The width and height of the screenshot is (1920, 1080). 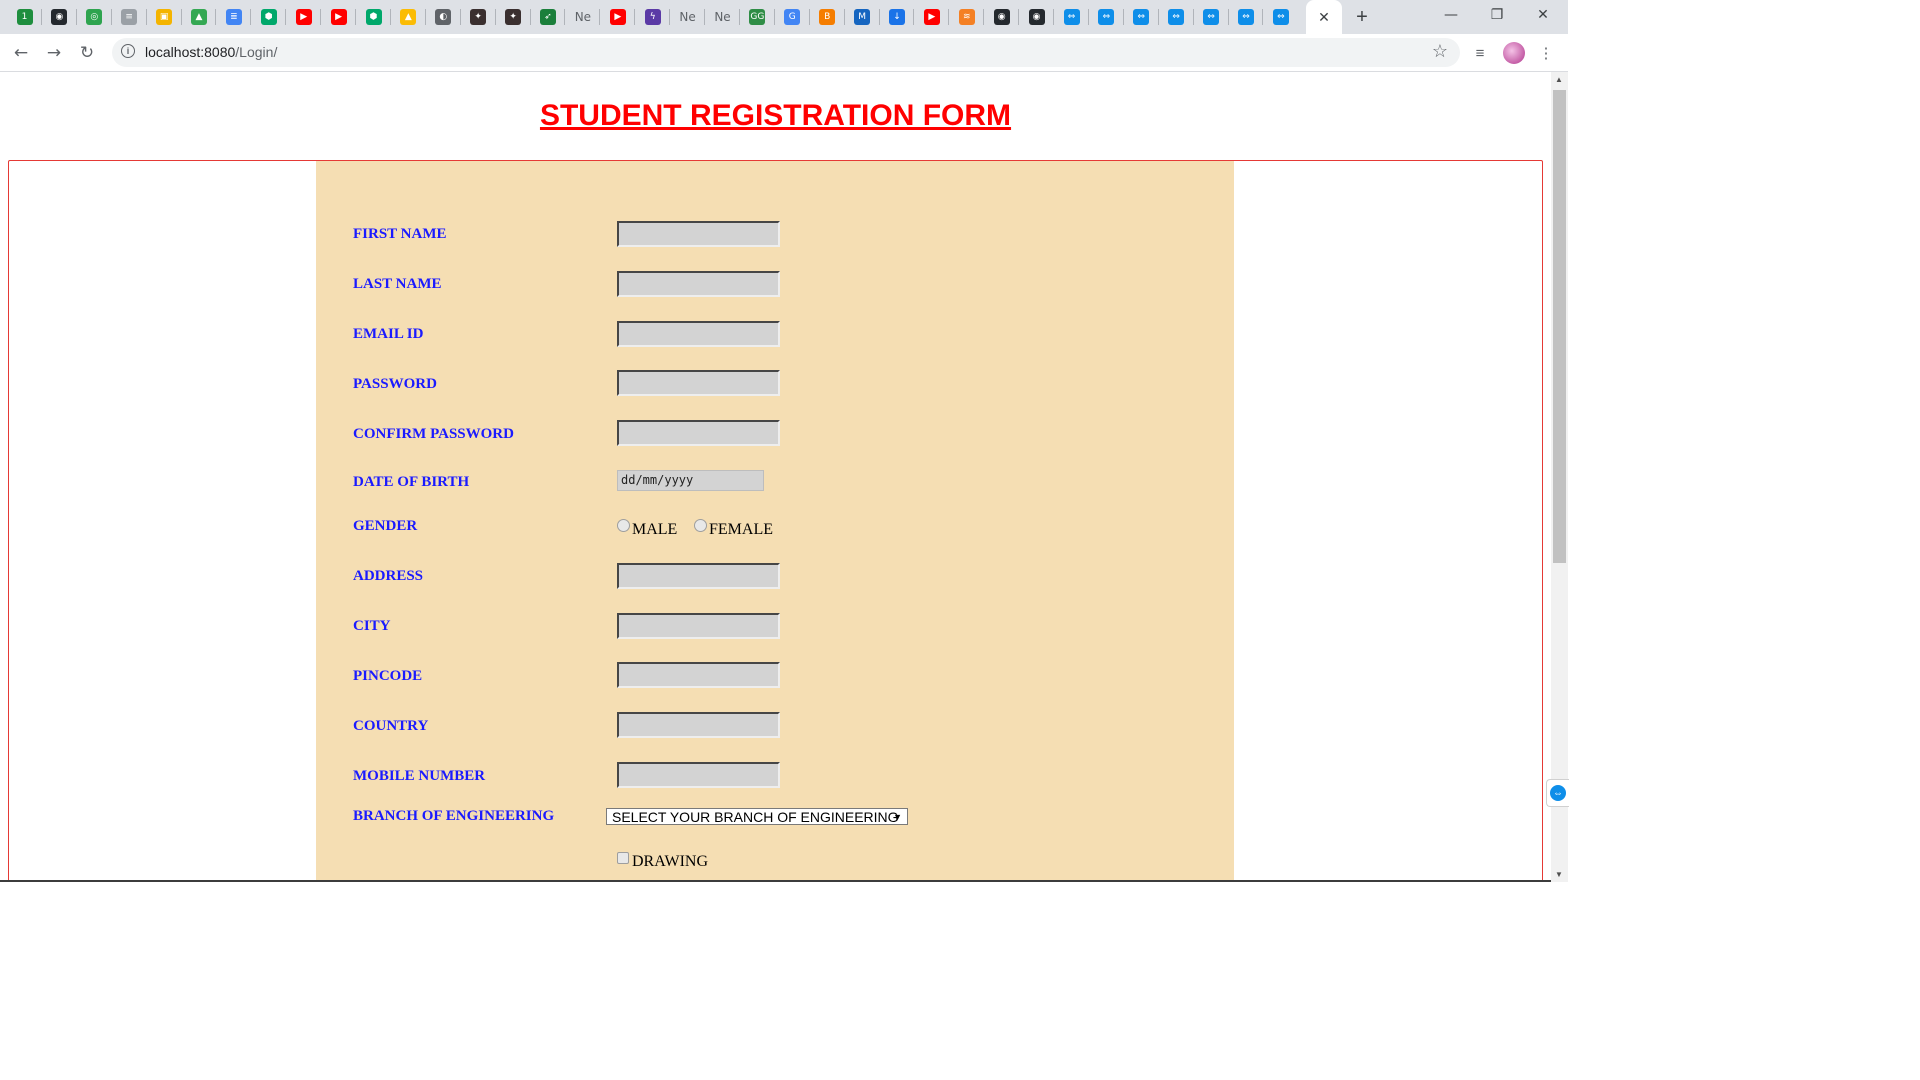 I want to click on country-input, so click(x=698, y=725).